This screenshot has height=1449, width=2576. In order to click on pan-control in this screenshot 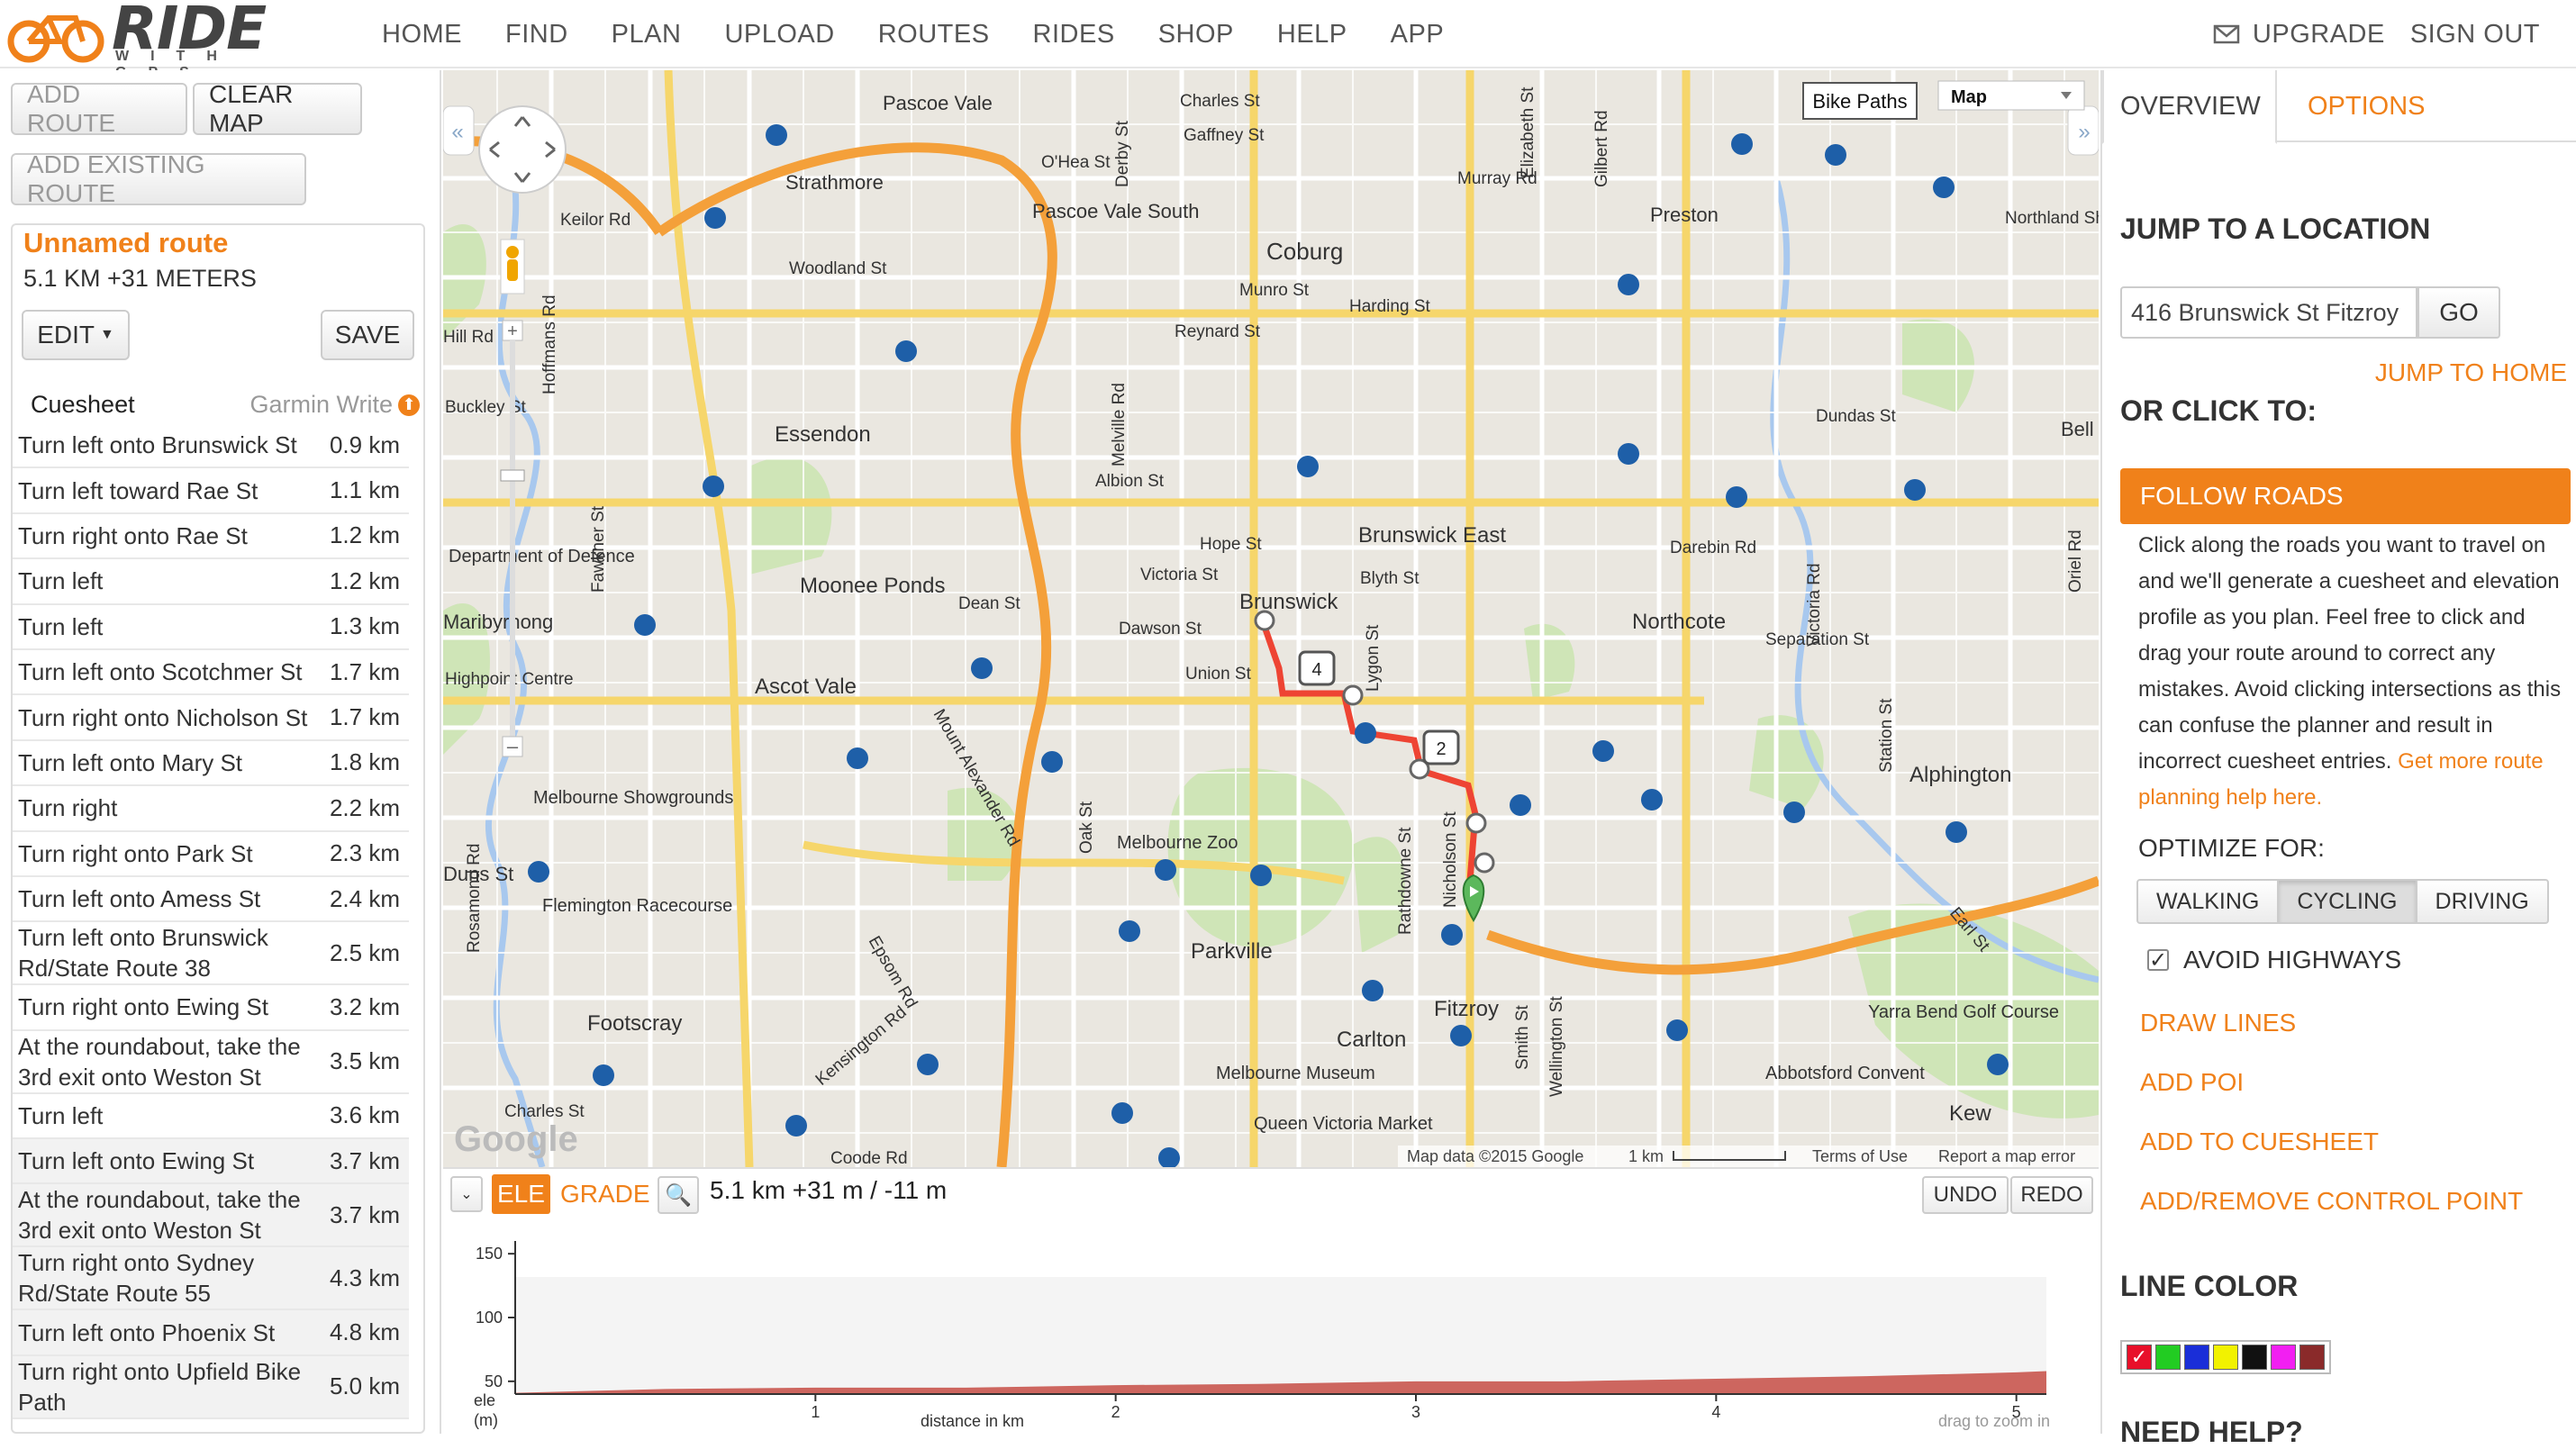, I will do `click(522, 150)`.